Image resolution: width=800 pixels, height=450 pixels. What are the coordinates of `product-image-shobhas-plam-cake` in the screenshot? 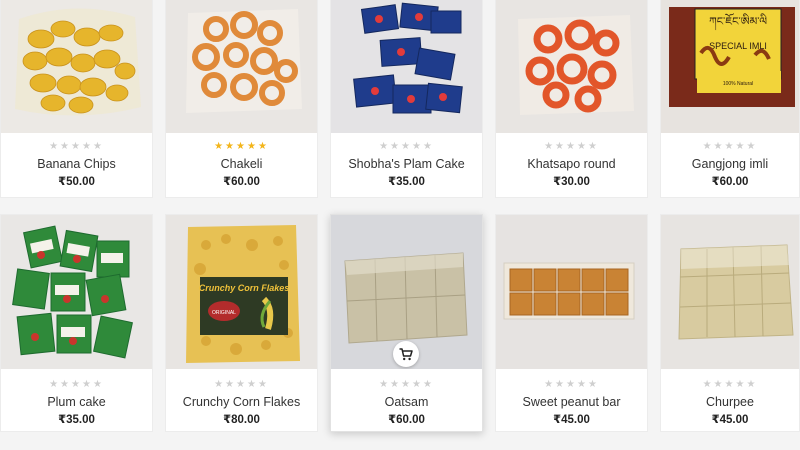 It's located at (406, 66).